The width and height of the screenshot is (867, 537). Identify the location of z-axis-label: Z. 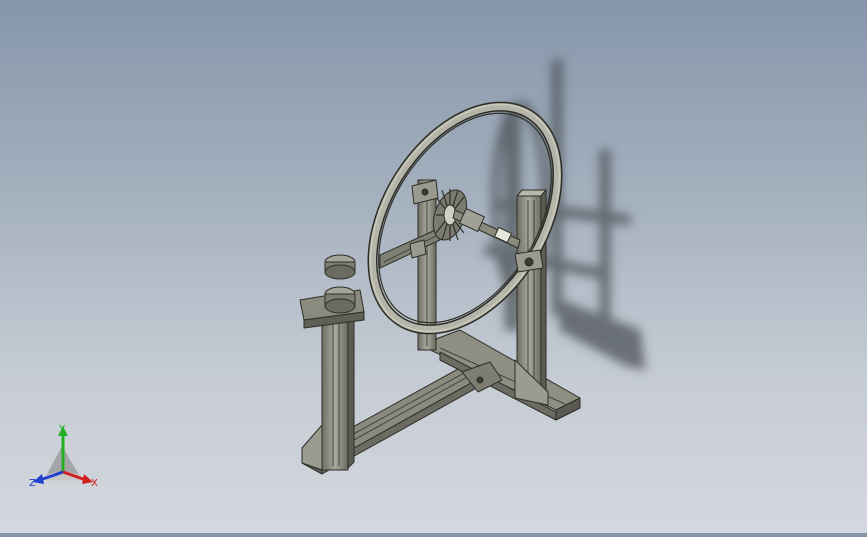
(32, 483).